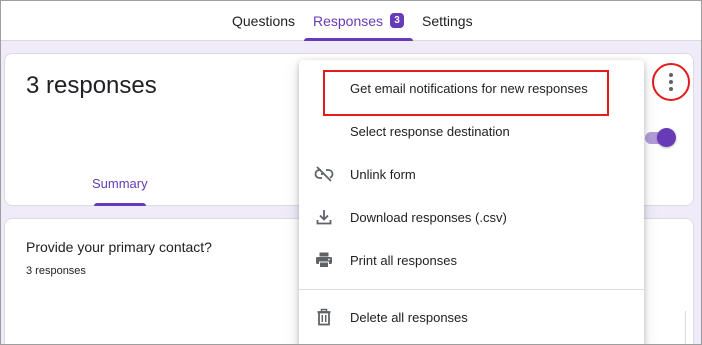 This screenshot has height=345, width=702. What do you see at coordinates (359, 39) in the screenshot?
I see `tab-responses-underline` at bounding box center [359, 39].